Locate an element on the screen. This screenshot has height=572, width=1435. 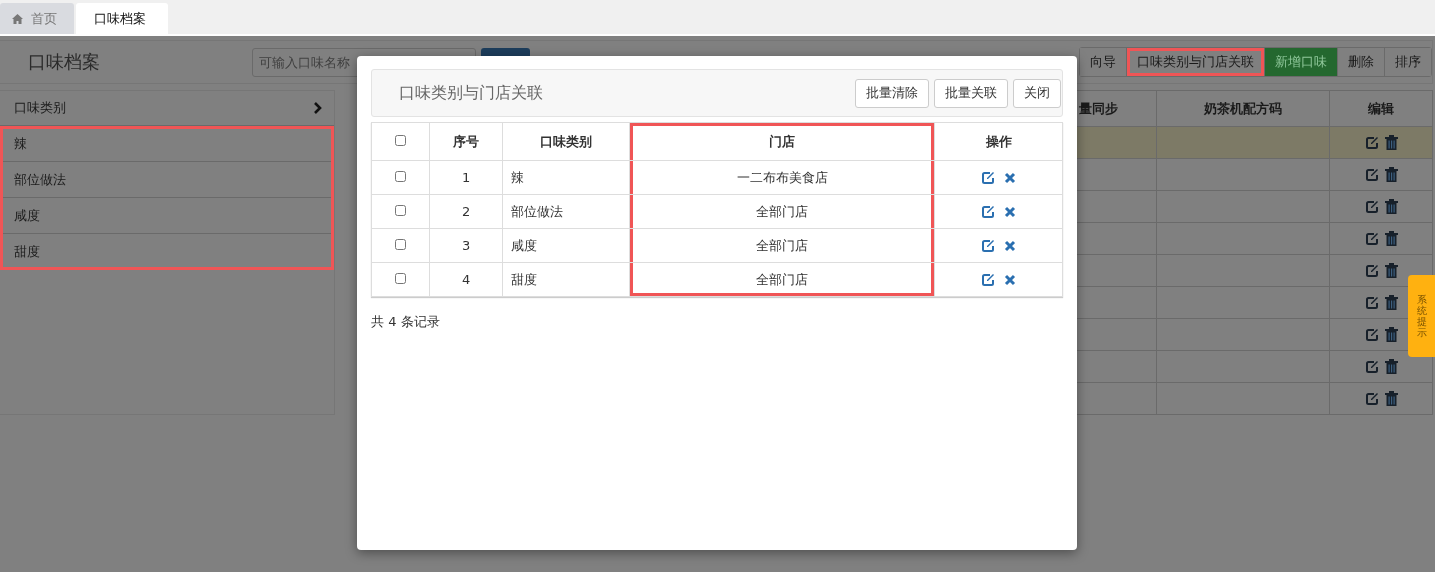
table-cell: 2 is located at coordinates (466, 211).